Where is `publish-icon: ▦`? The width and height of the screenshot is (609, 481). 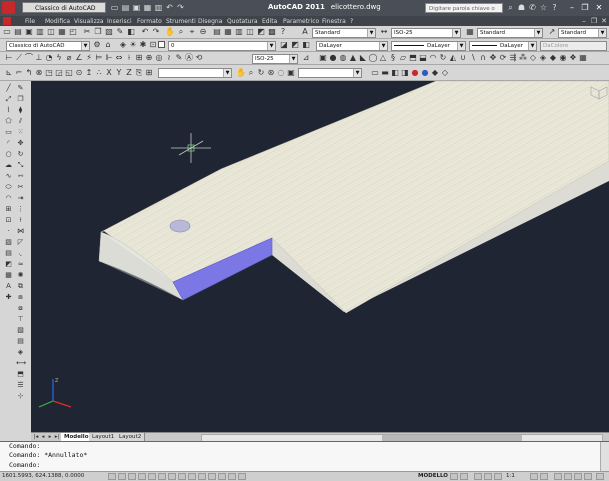 publish-icon: ▦ is located at coordinates (62, 32).